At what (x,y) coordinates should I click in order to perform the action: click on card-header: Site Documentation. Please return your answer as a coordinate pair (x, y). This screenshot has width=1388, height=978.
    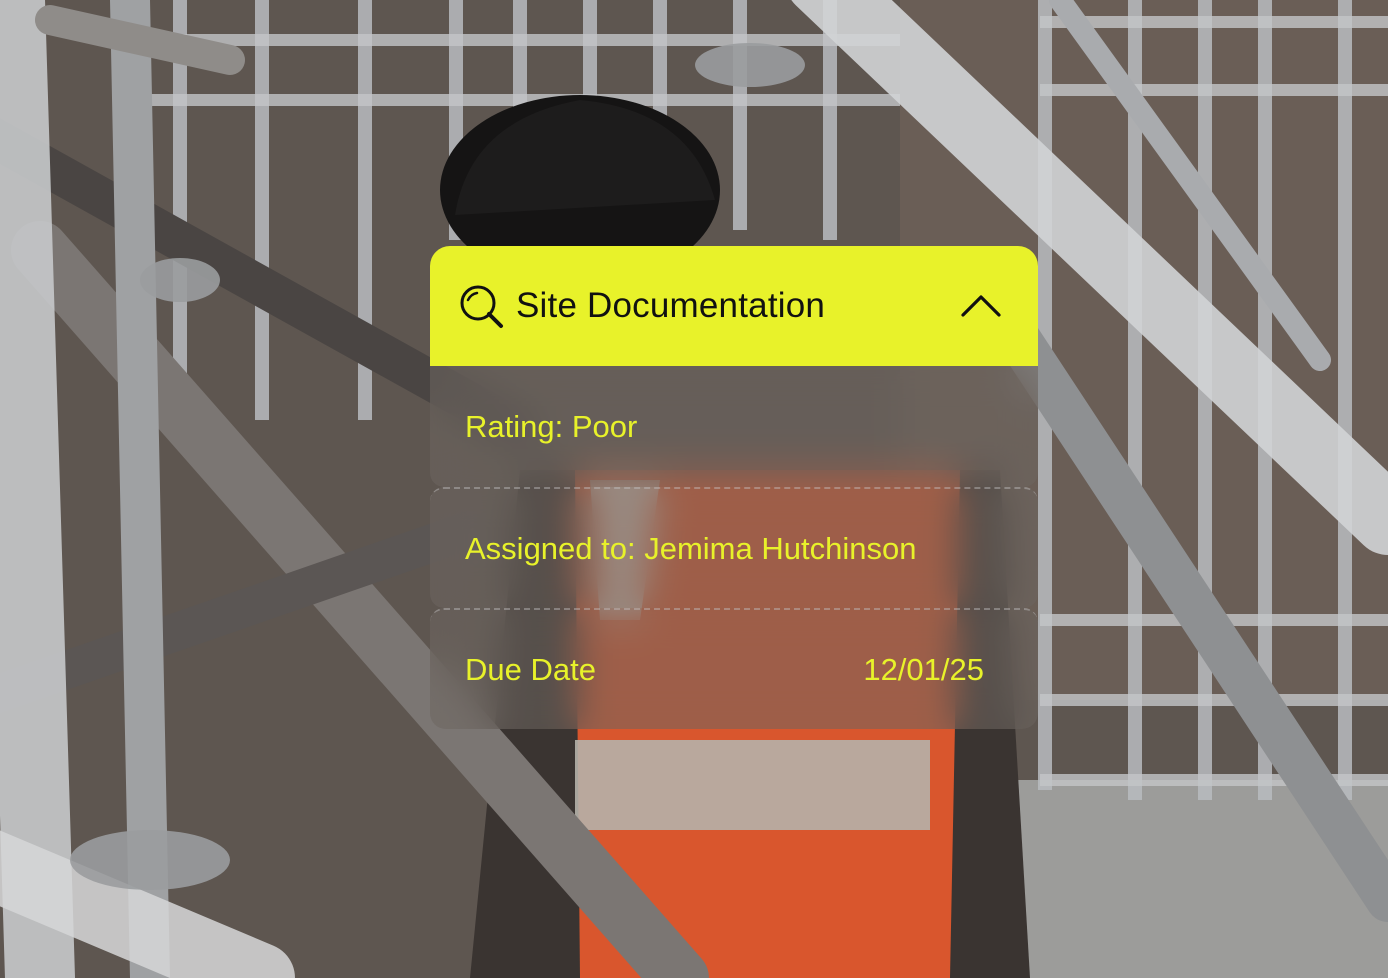
    Looking at the image, I should click on (734, 306).